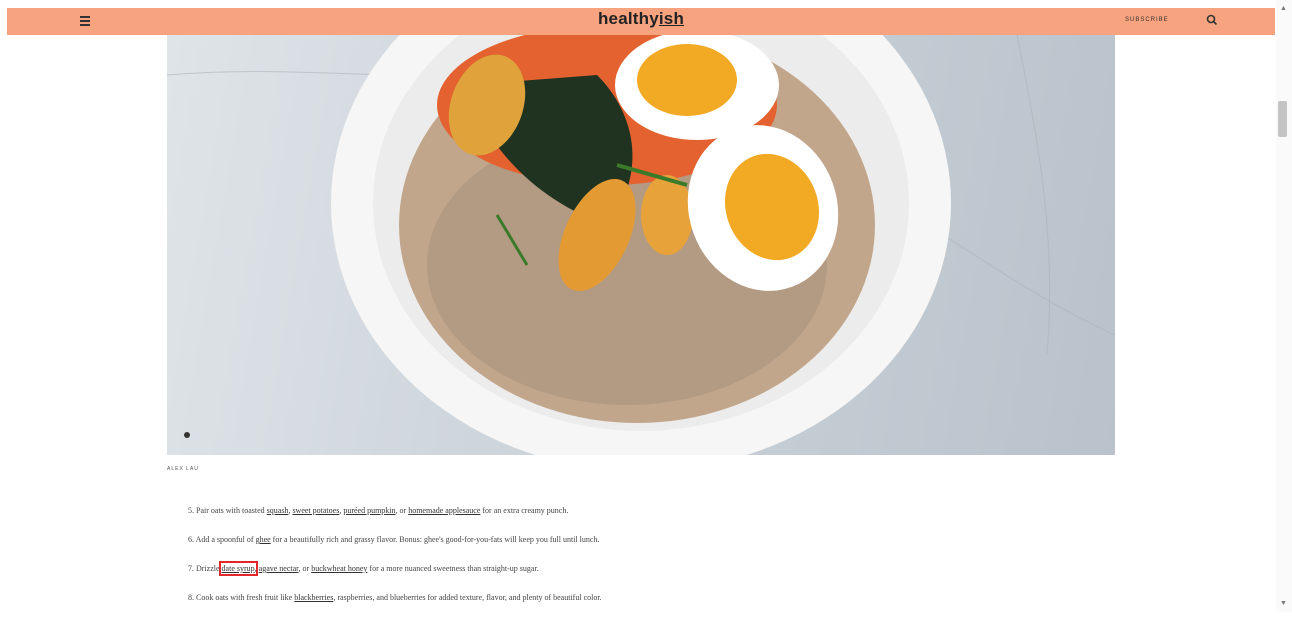 This screenshot has width=1292, height=622. What do you see at coordinates (231, 510) in the screenshot?
I see `list-text: Pair oats with toasted` at bounding box center [231, 510].